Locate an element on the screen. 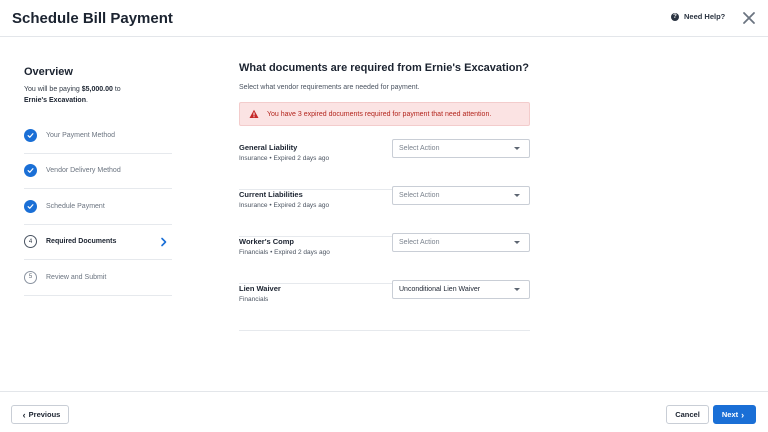  action-select: Unconditional Lien Waiver is located at coordinates (461, 289).